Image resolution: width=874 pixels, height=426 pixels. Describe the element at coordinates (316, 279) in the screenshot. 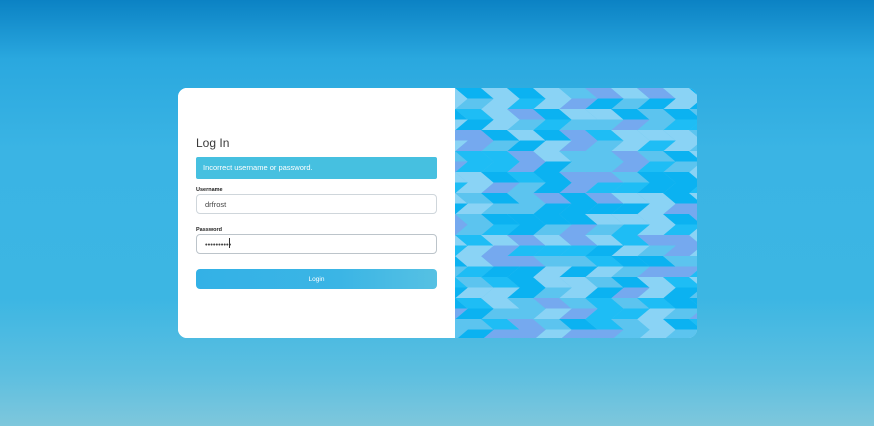

I see `login-button: Login` at that location.